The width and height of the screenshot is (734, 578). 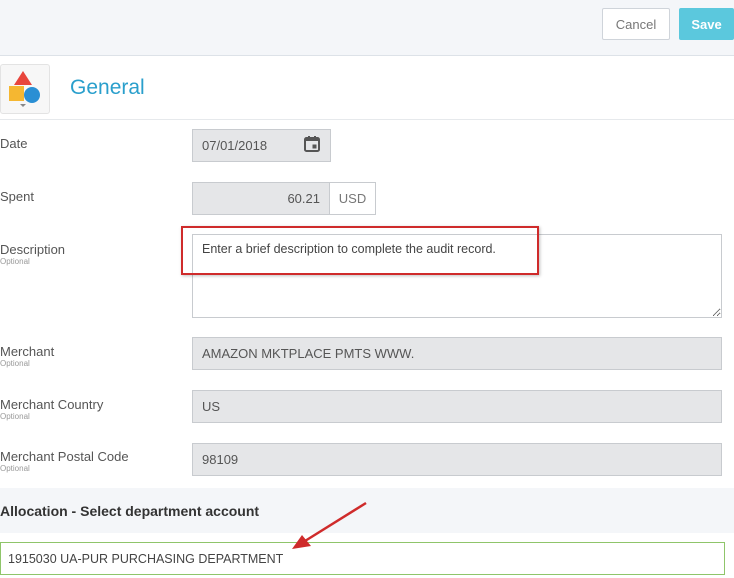 I want to click on merchant-country-label: Merchant Country Optional, so click(x=51, y=409).